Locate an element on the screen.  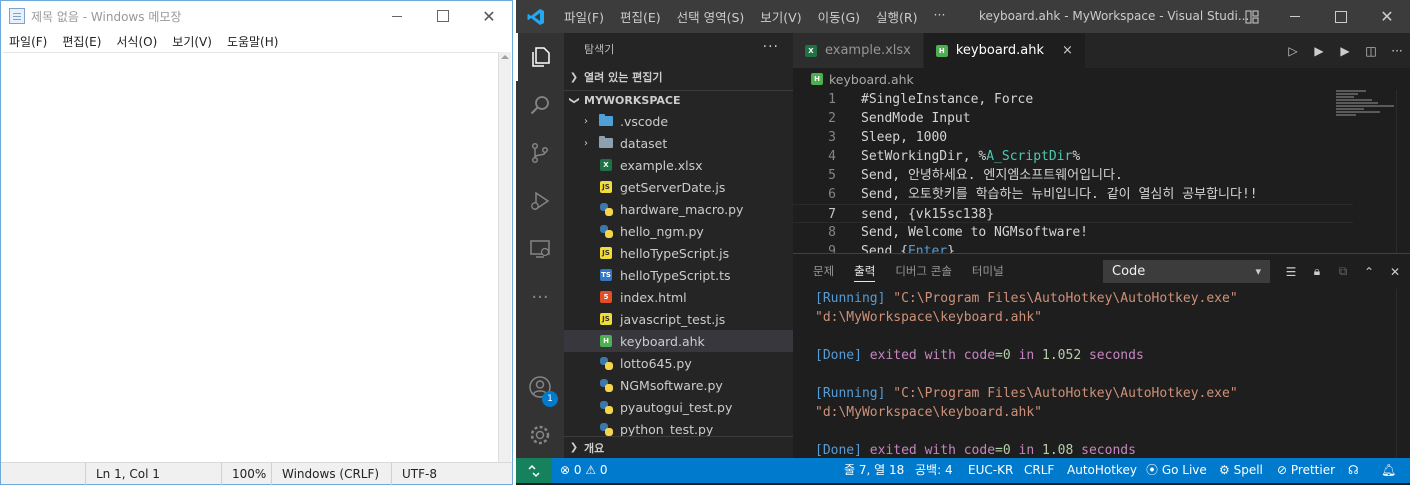
run-icon: ▶ is located at coordinates (1319, 51).